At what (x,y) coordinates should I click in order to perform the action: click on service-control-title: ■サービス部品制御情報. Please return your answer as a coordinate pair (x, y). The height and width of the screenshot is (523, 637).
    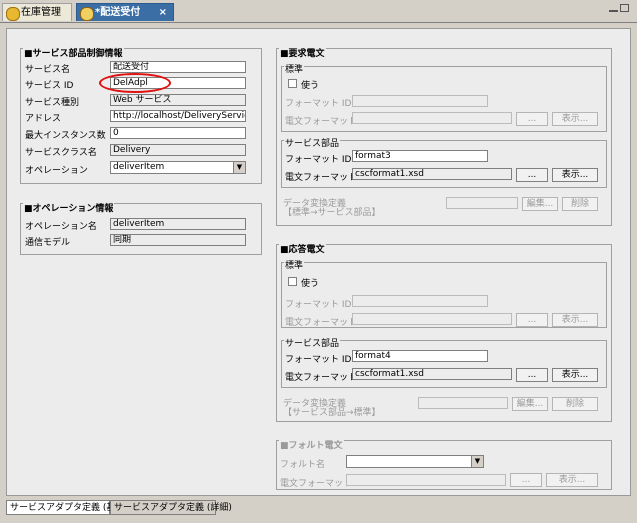
    Looking at the image, I should click on (73, 52).